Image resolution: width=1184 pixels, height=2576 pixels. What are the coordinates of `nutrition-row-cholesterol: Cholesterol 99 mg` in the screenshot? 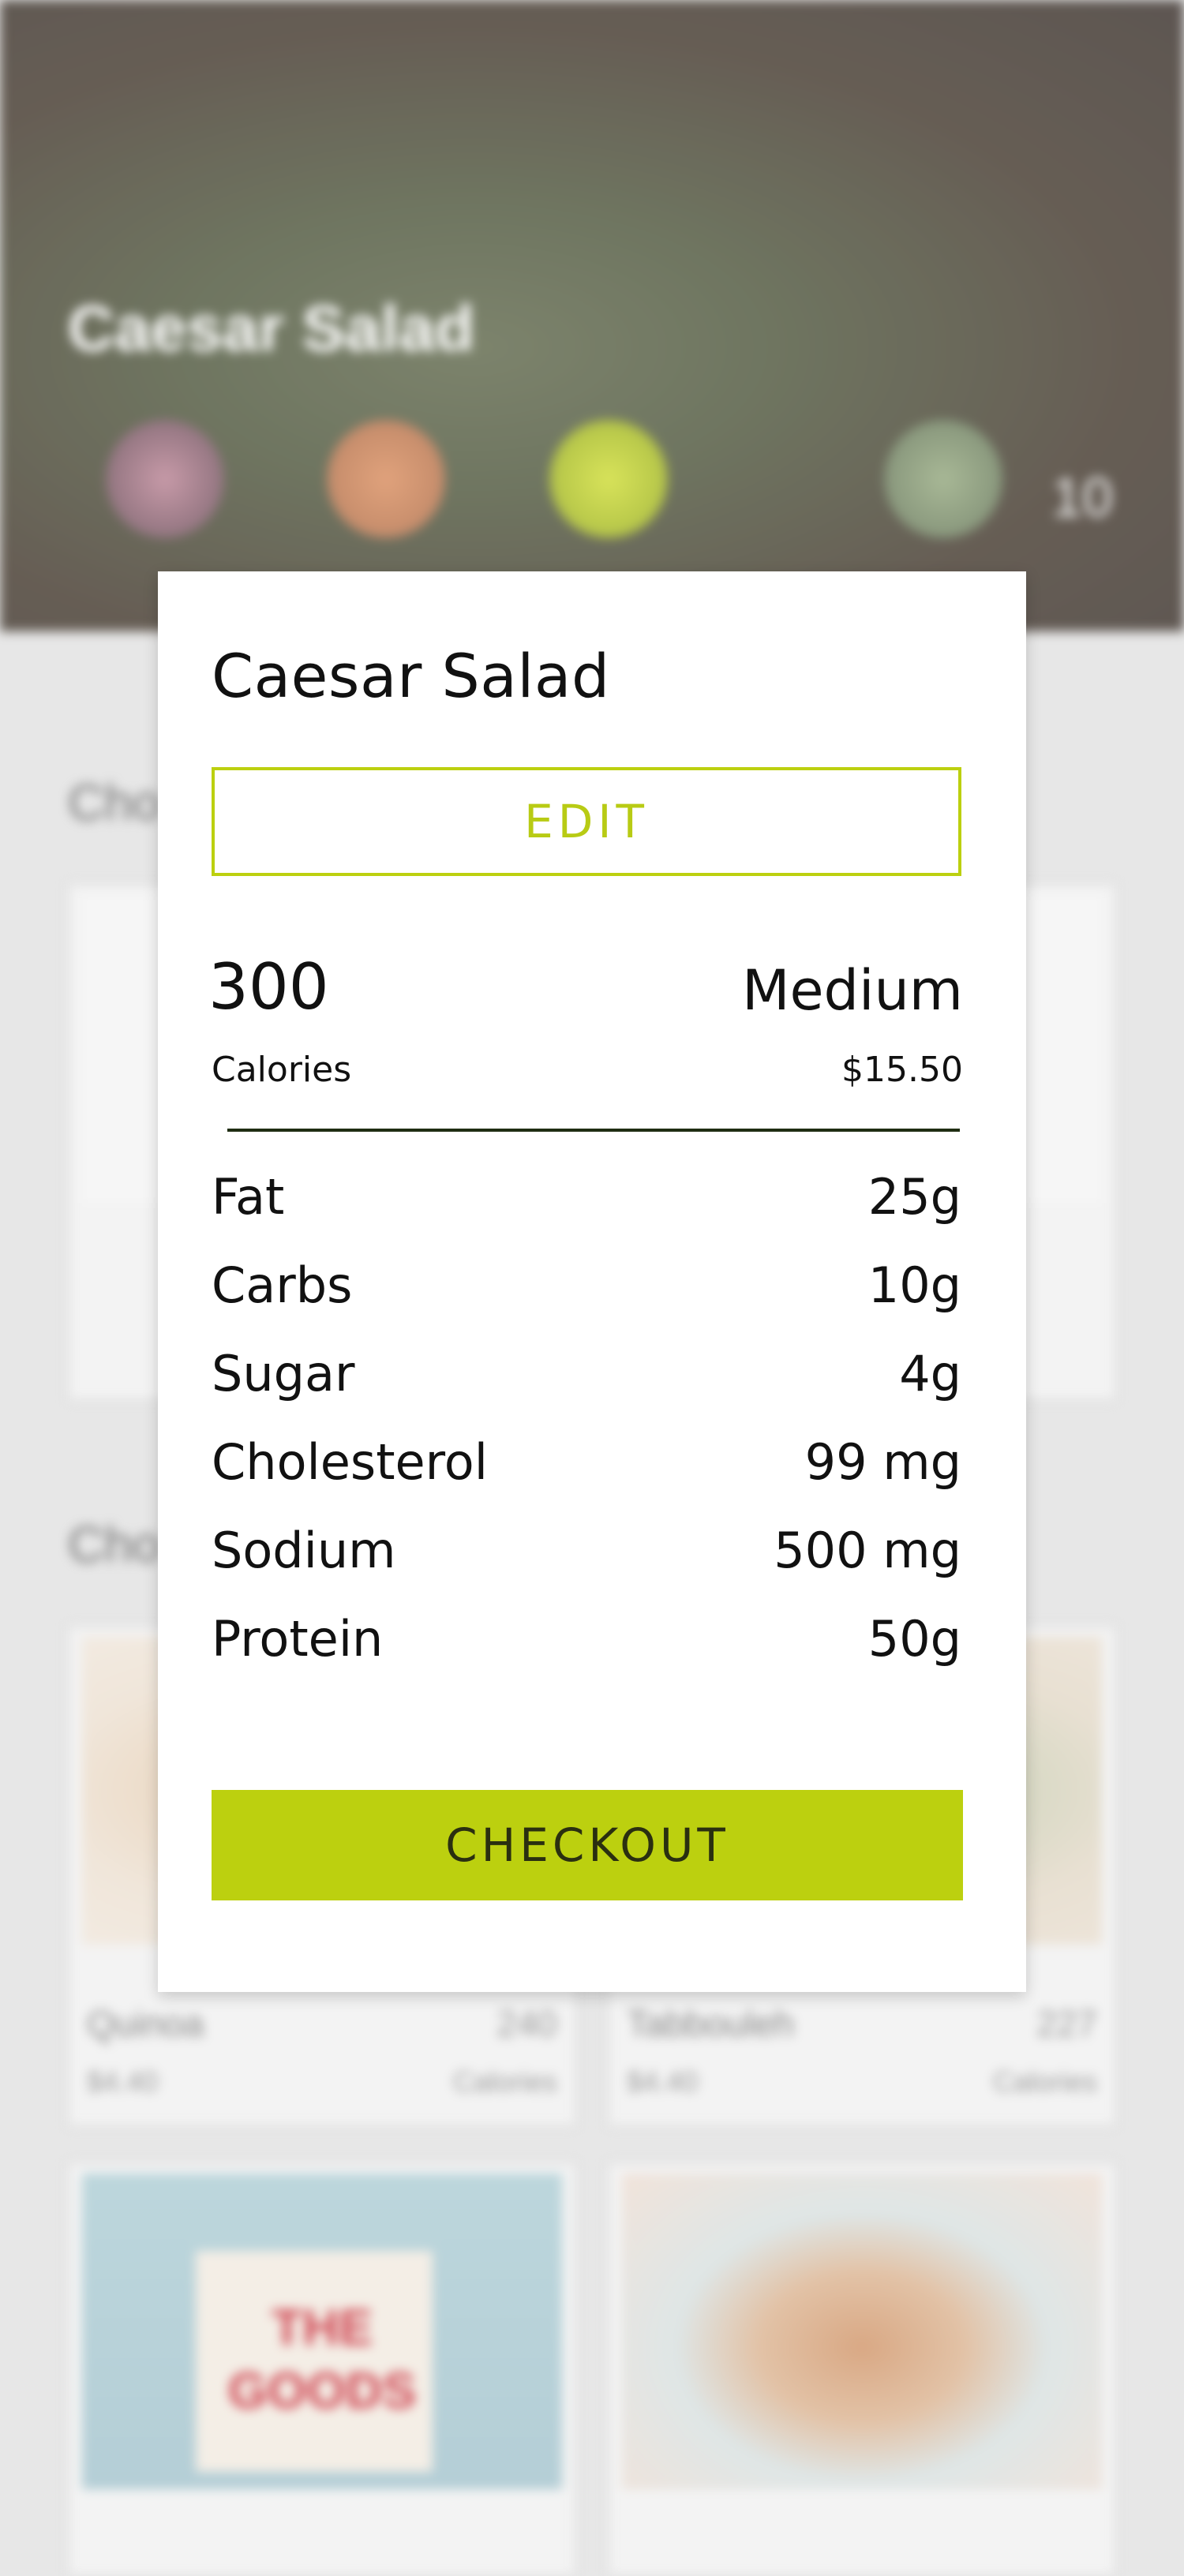 It's located at (586, 1468).